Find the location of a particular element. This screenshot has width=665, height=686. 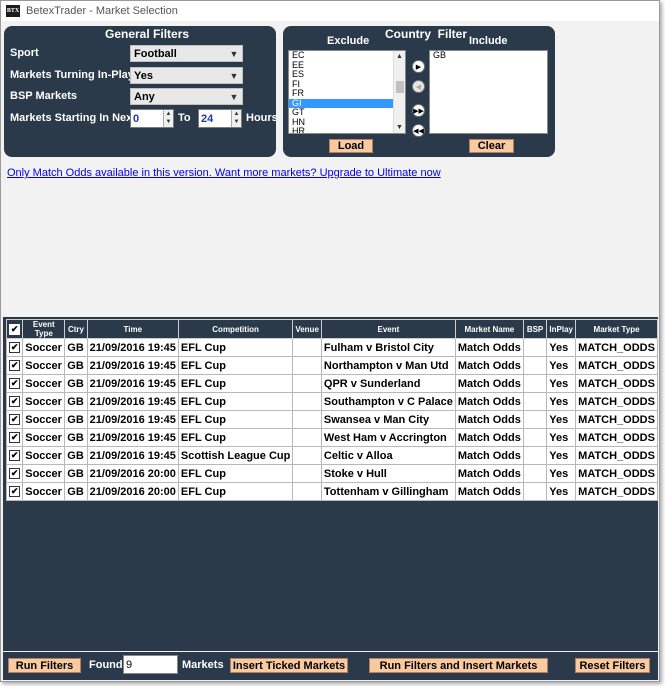

select-all-checkbox: ✔ is located at coordinates (15, 329).